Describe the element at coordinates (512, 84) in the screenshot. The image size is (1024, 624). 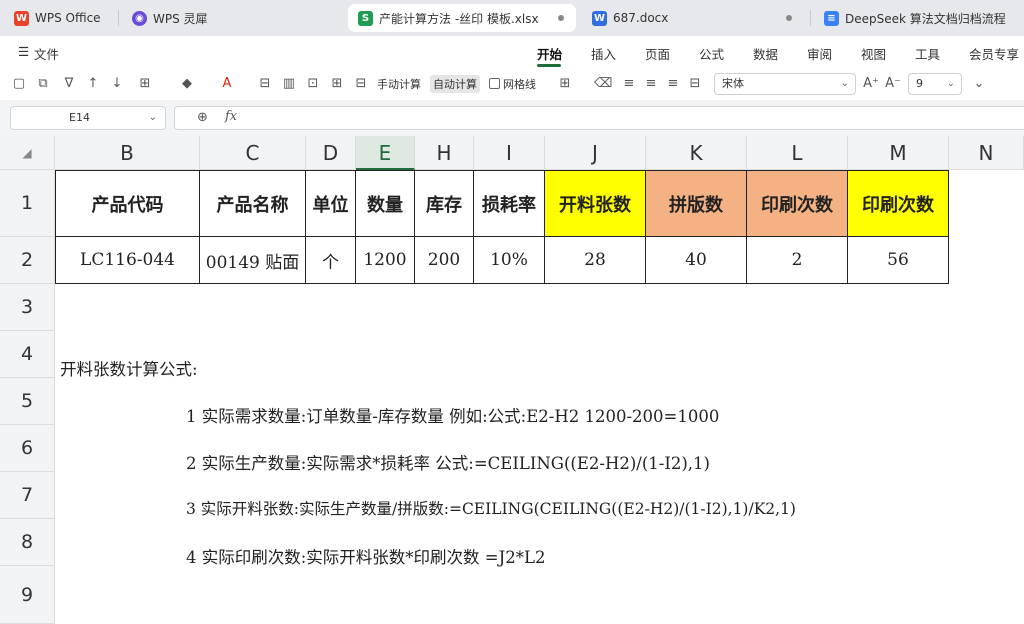
I see `gridlines-toggle: 网格线` at that location.